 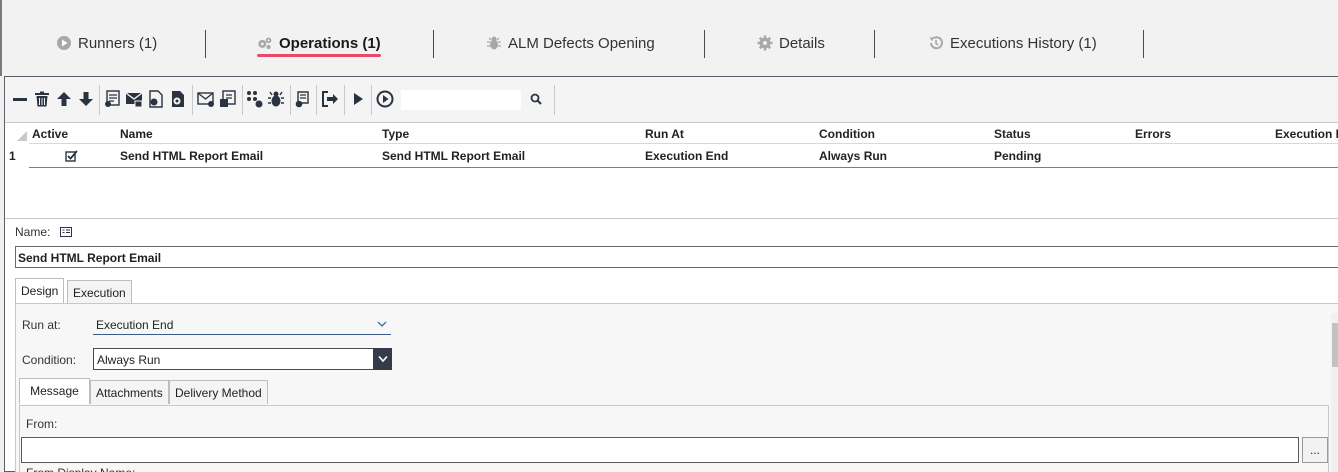 What do you see at coordinates (303, 99) in the screenshot?
I see `script-icon` at bounding box center [303, 99].